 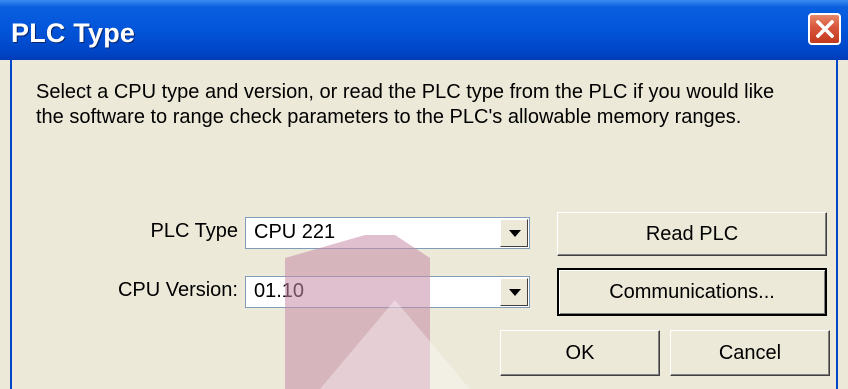 I want to click on cpu-version-dropdown-button, so click(x=514, y=292).